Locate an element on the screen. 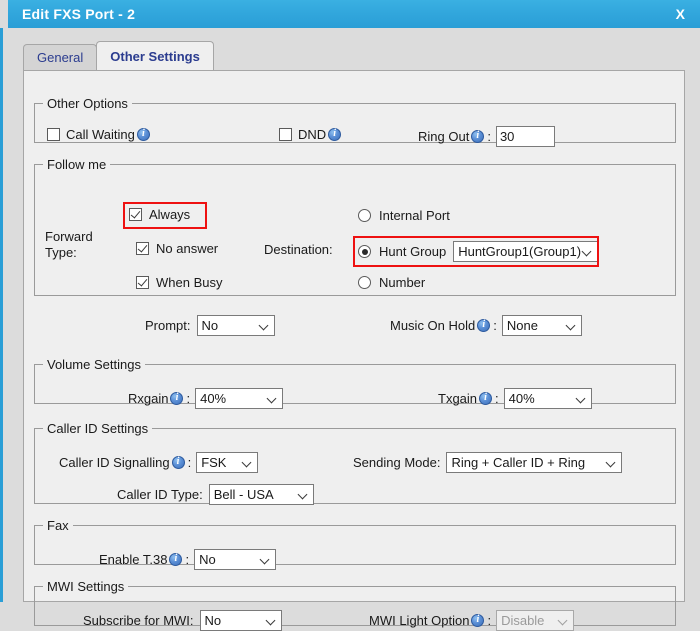 The image size is (700, 631). ring-out-input: 30 is located at coordinates (525, 136).